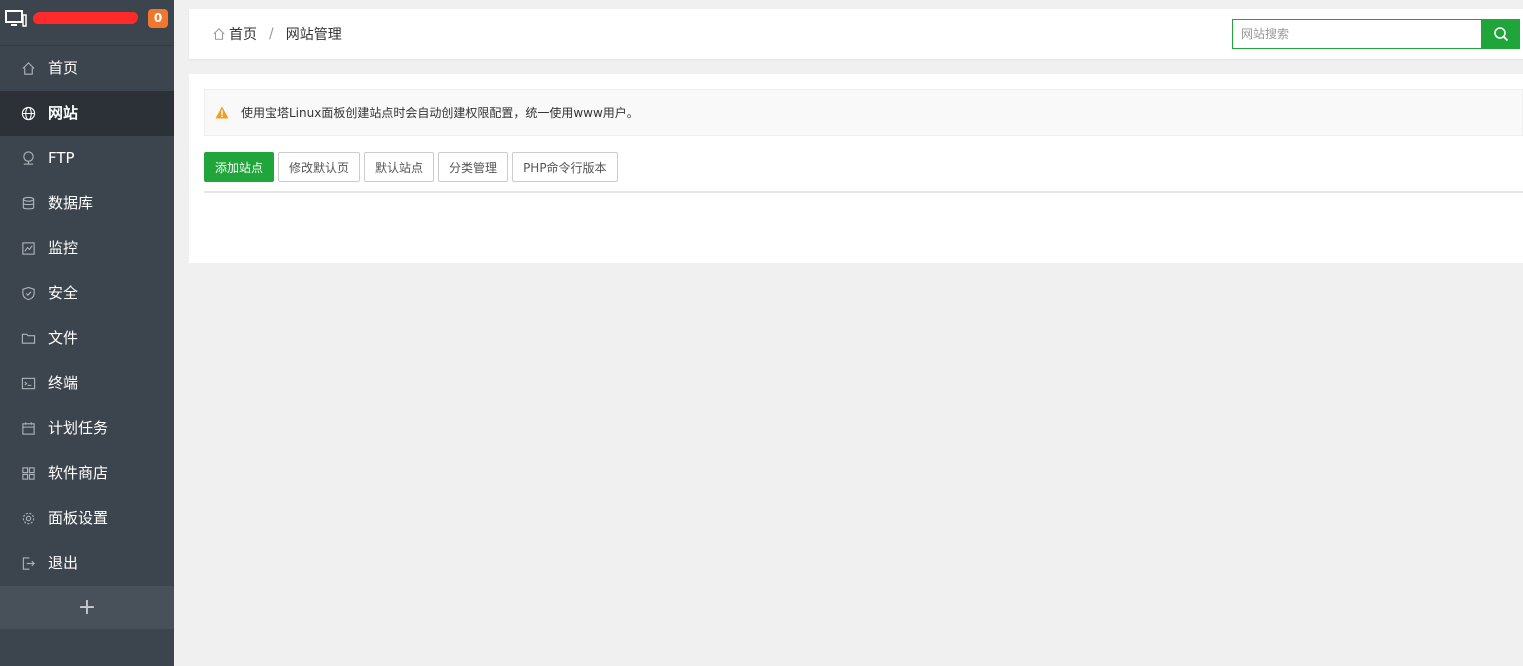  Describe the element at coordinates (63, 68) in the screenshot. I see `sidebar-item-label: 首页` at that location.